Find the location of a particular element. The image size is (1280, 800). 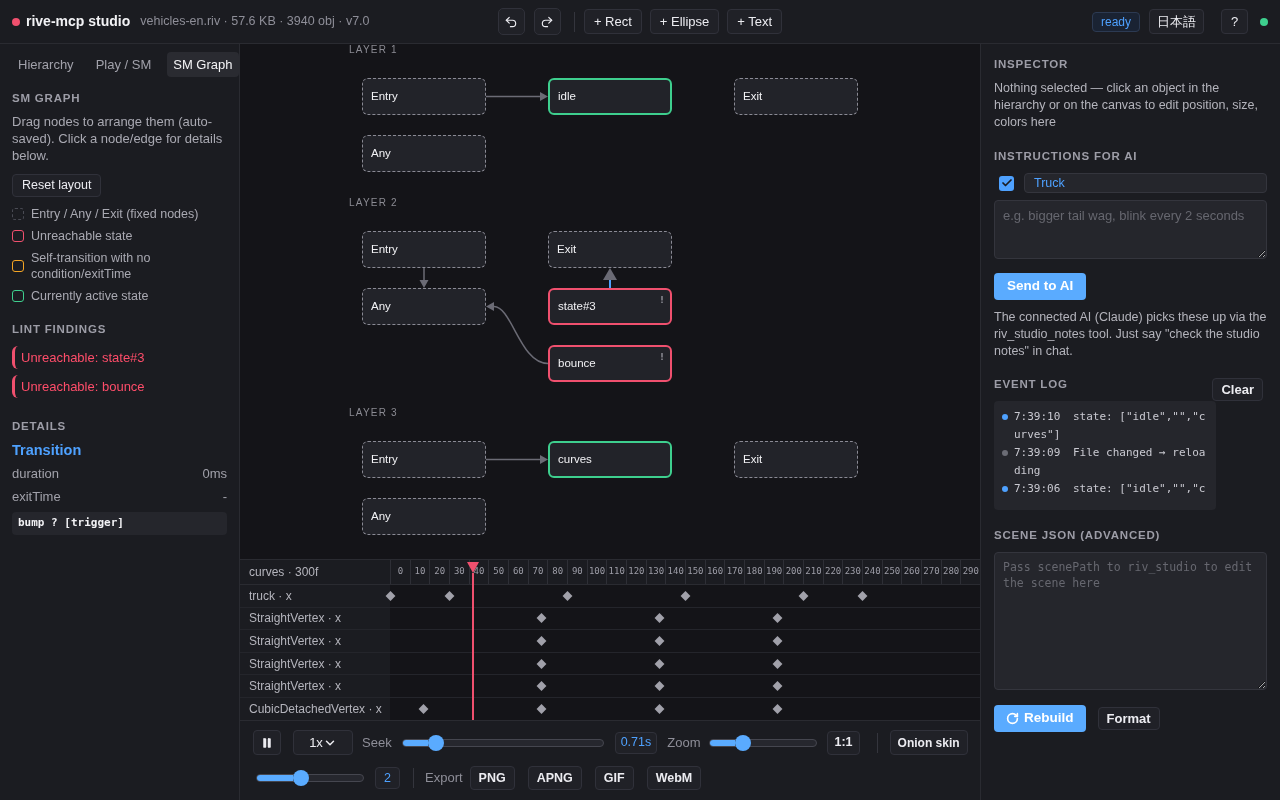

ruler-tick-label: 110 is located at coordinates (616, 572).